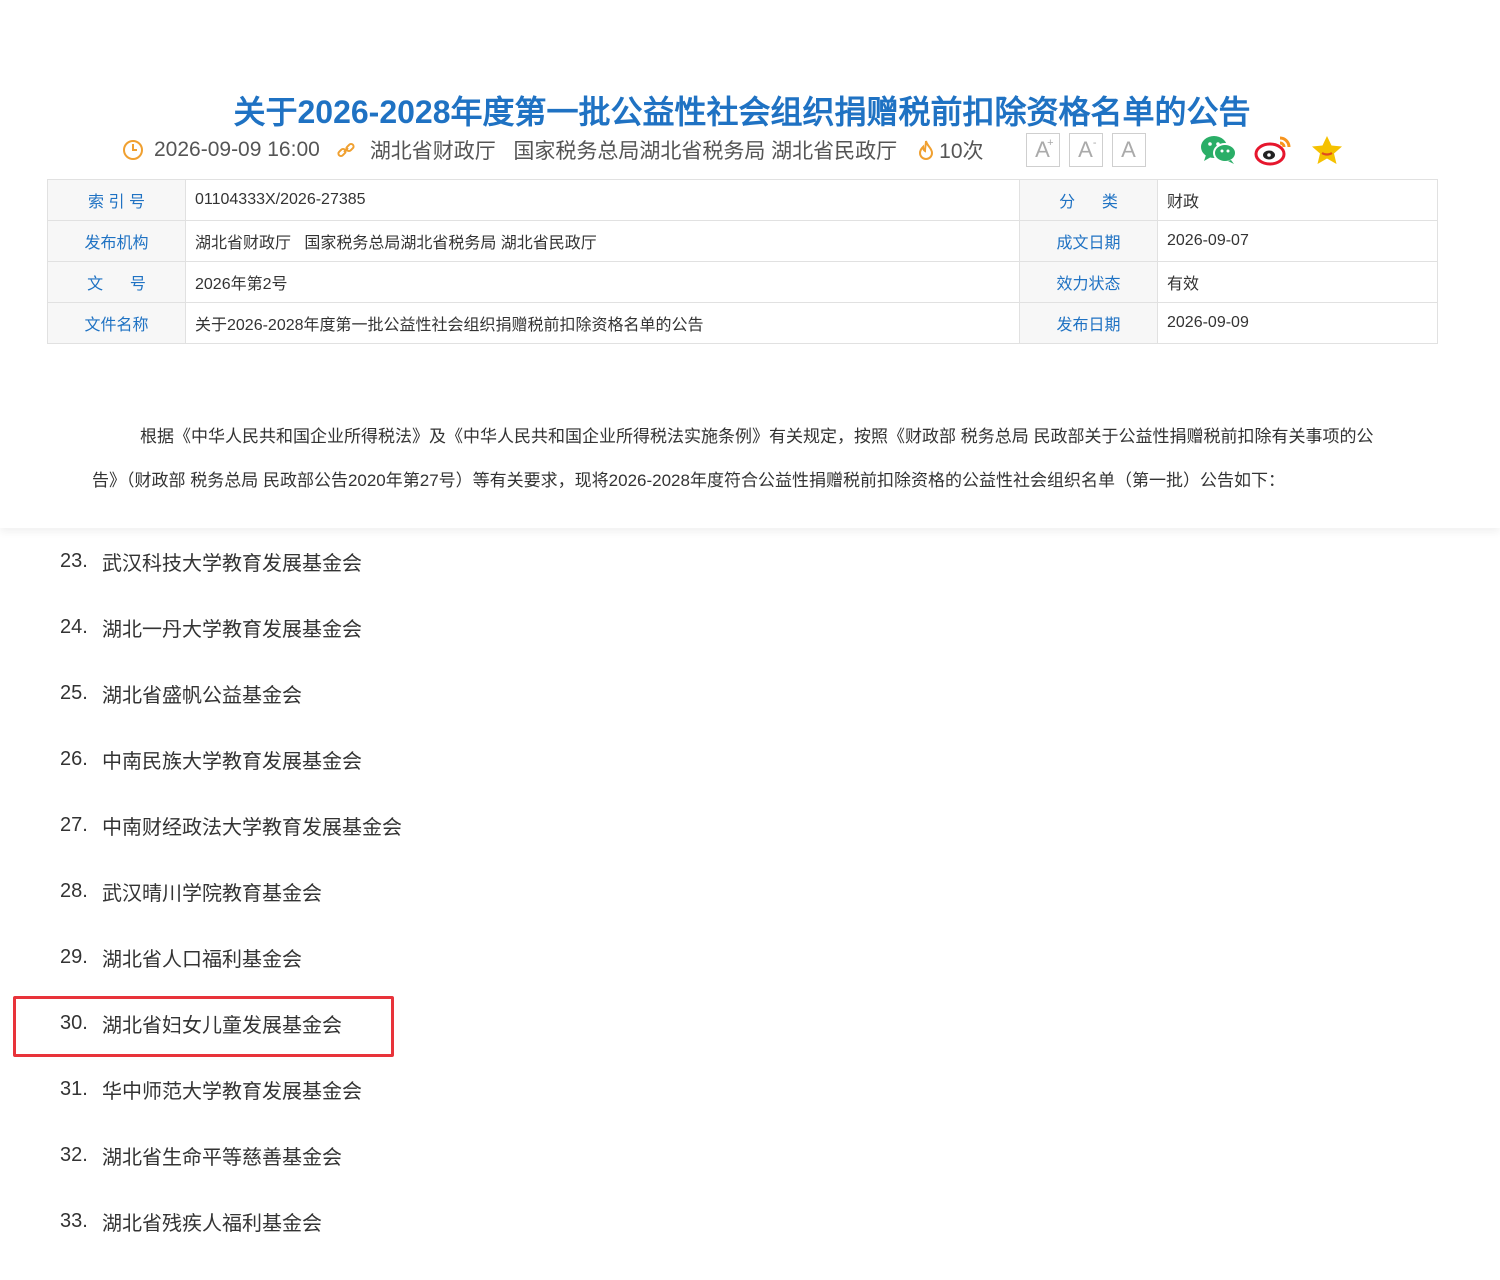 The height and width of the screenshot is (1280, 1500). What do you see at coordinates (74, 890) in the screenshot?
I see `list-item-number: 28.` at bounding box center [74, 890].